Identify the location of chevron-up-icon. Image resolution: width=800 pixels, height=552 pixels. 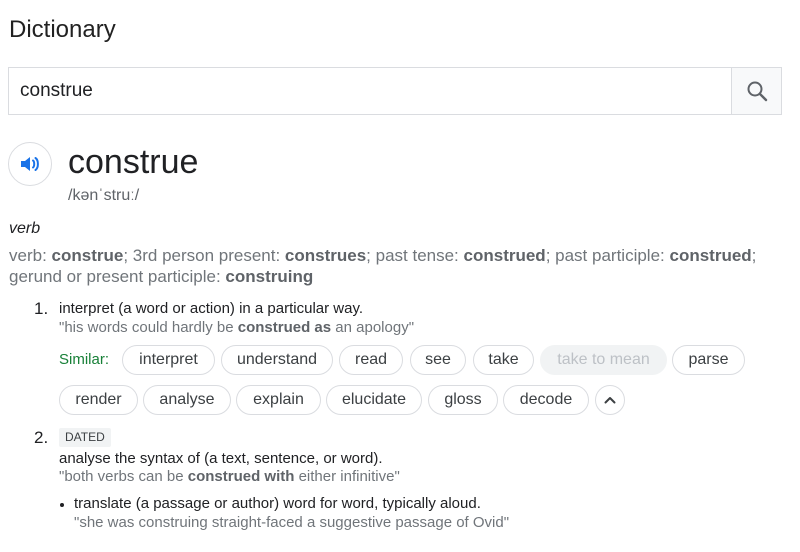
(610, 400).